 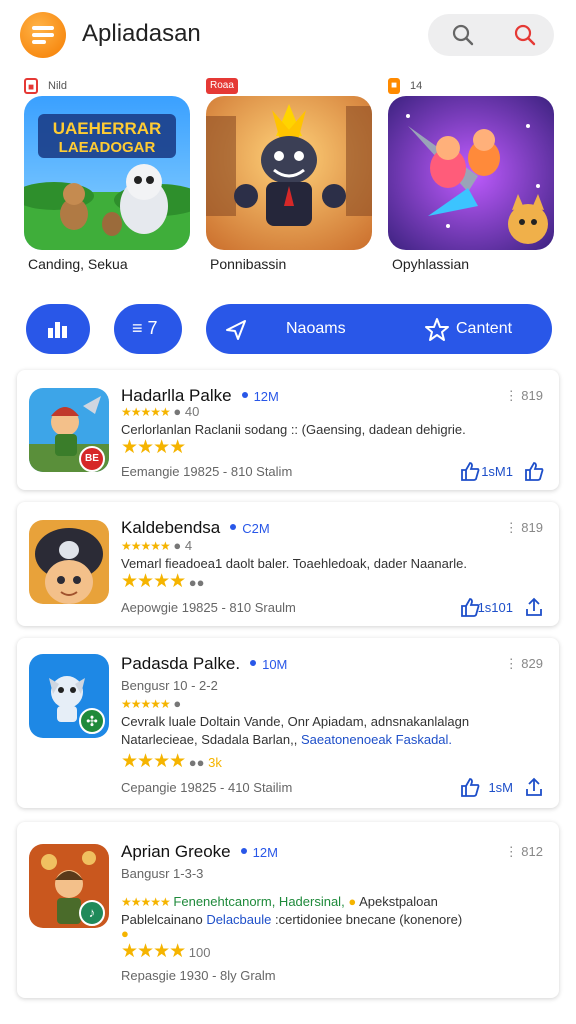 I want to click on app-stars-4: ★★★★ 100, so click(x=166, y=951).